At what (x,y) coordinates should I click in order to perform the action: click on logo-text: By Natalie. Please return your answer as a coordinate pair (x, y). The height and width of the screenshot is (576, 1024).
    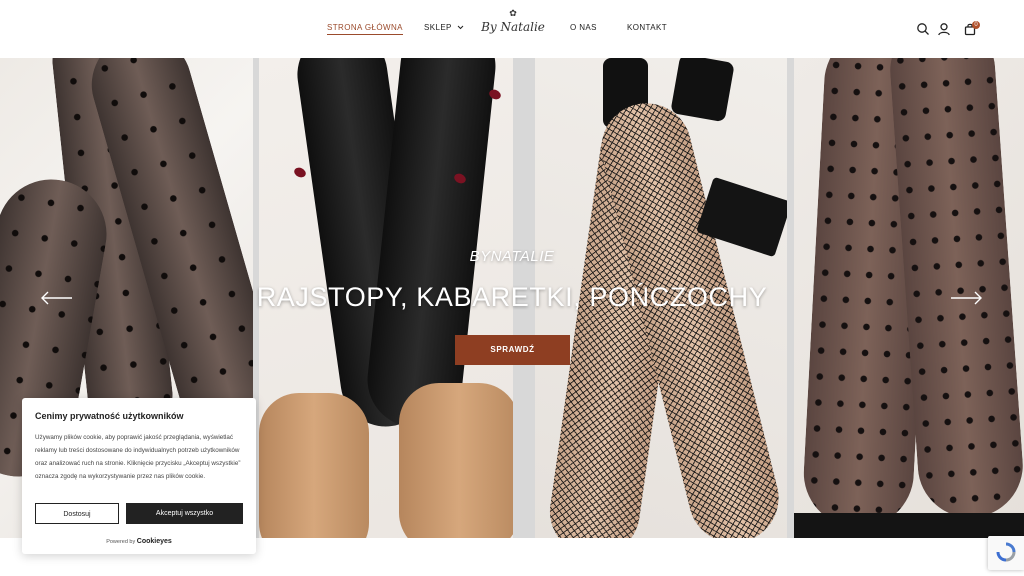
    Looking at the image, I should click on (513, 27).